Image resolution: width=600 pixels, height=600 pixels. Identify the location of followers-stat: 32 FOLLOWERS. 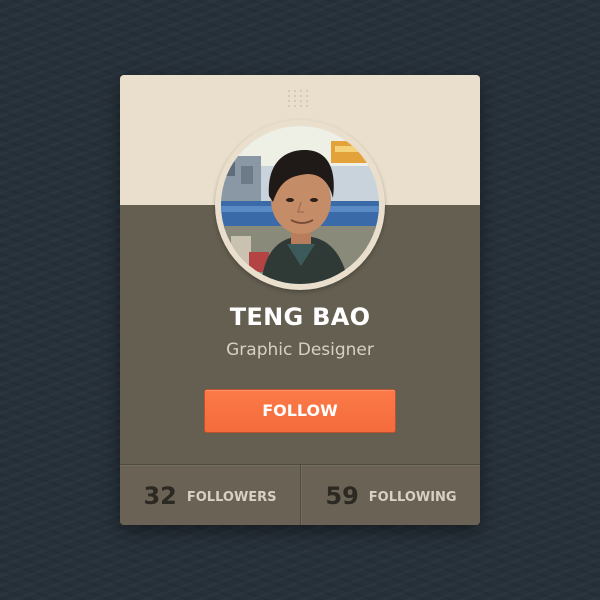
(210, 495).